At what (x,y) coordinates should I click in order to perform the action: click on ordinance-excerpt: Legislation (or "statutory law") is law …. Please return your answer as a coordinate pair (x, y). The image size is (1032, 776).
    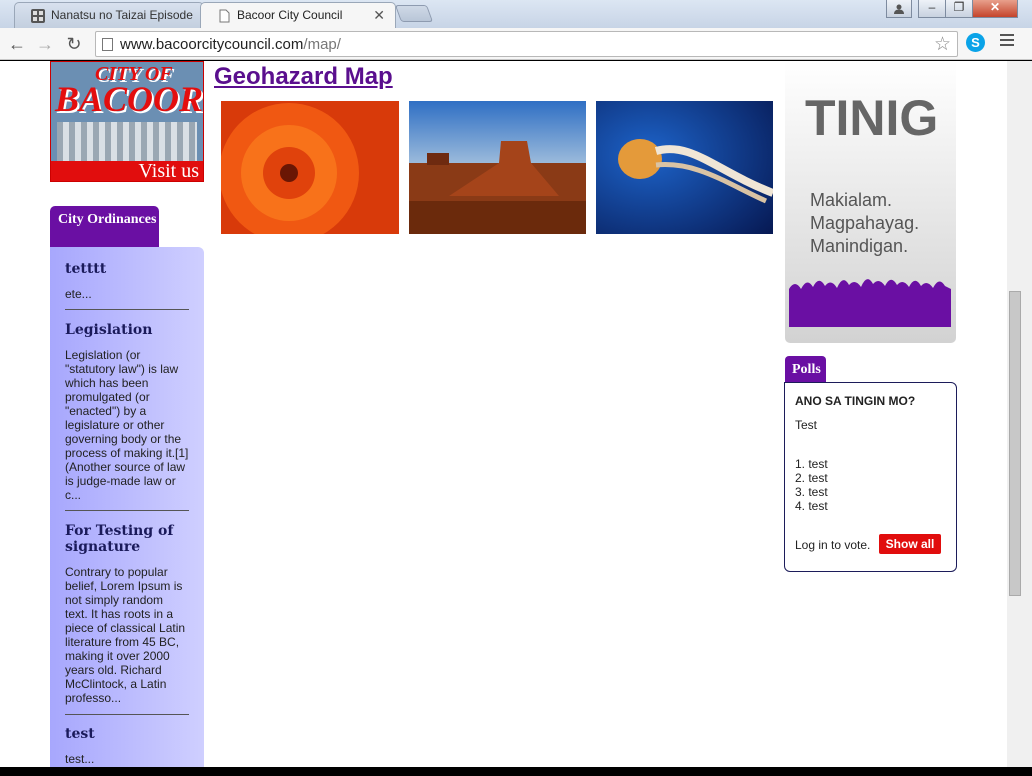
    Looking at the image, I should click on (127, 425).